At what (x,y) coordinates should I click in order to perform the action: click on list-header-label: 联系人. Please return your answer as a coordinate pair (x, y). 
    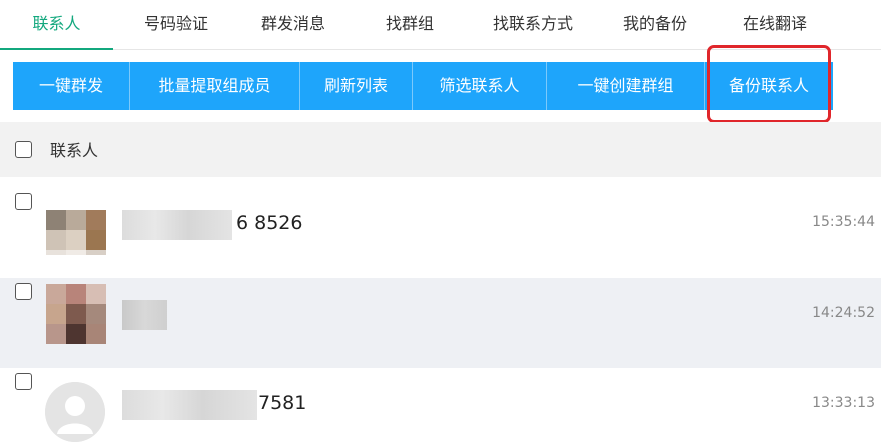
    Looking at the image, I should click on (74, 150).